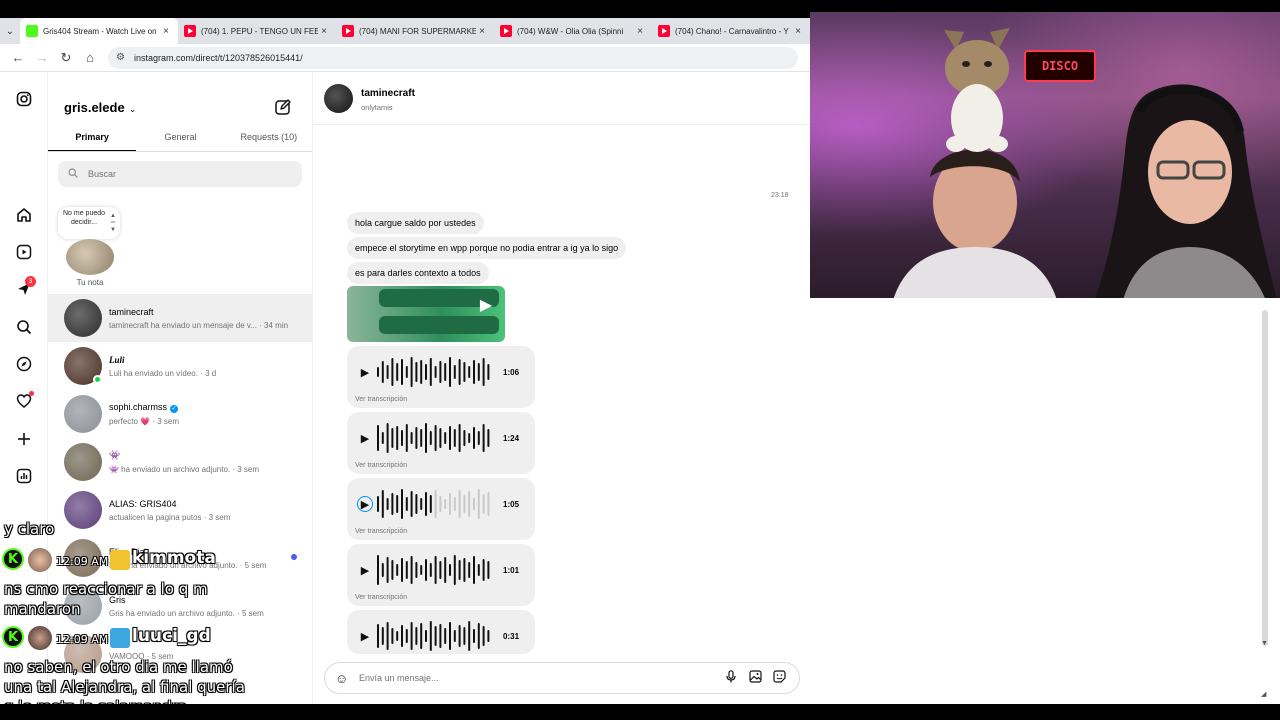 The height and width of the screenshot is (720, 1280). I want to click on youtube-icon, so click(348, 31).